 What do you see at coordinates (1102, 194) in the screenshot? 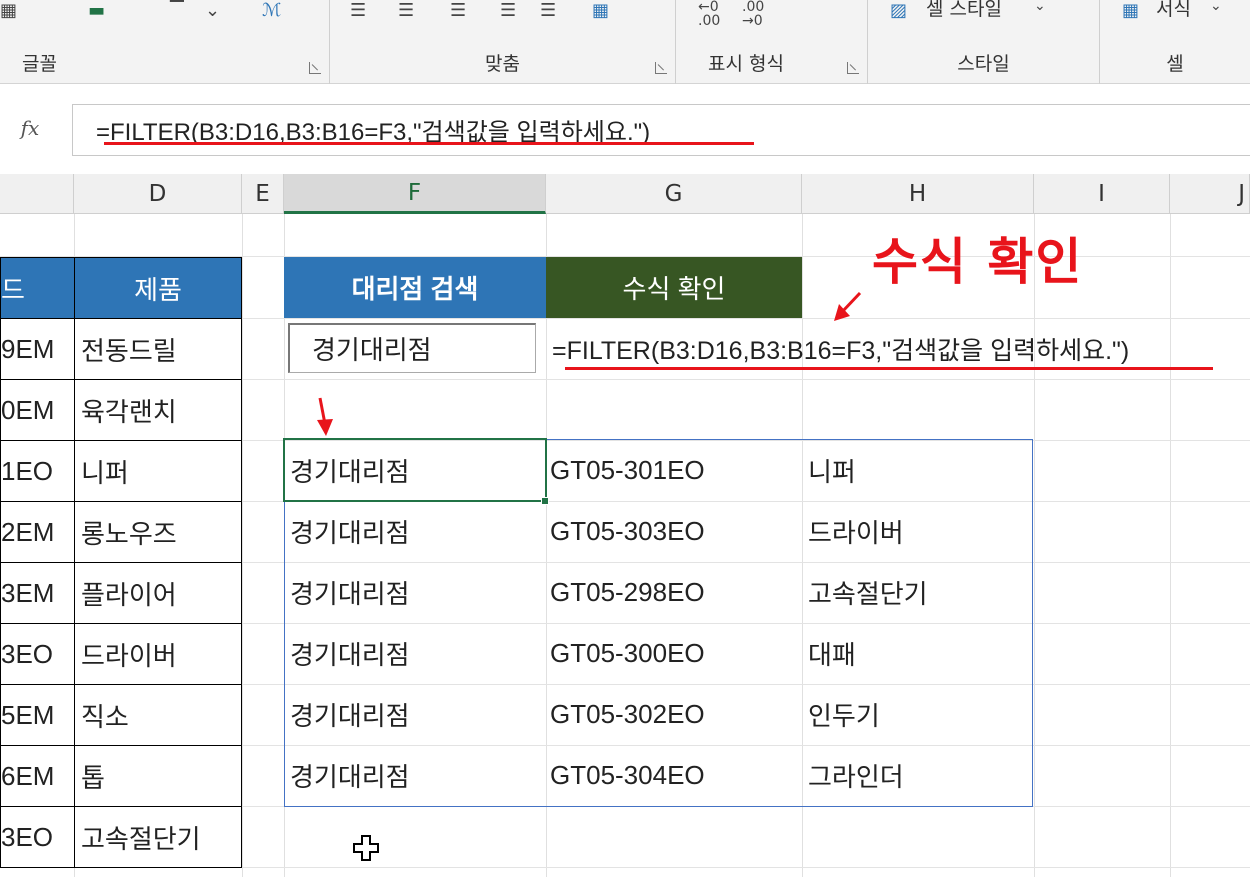
I see `column-header-i: I` at bounding box center [1102, 194].